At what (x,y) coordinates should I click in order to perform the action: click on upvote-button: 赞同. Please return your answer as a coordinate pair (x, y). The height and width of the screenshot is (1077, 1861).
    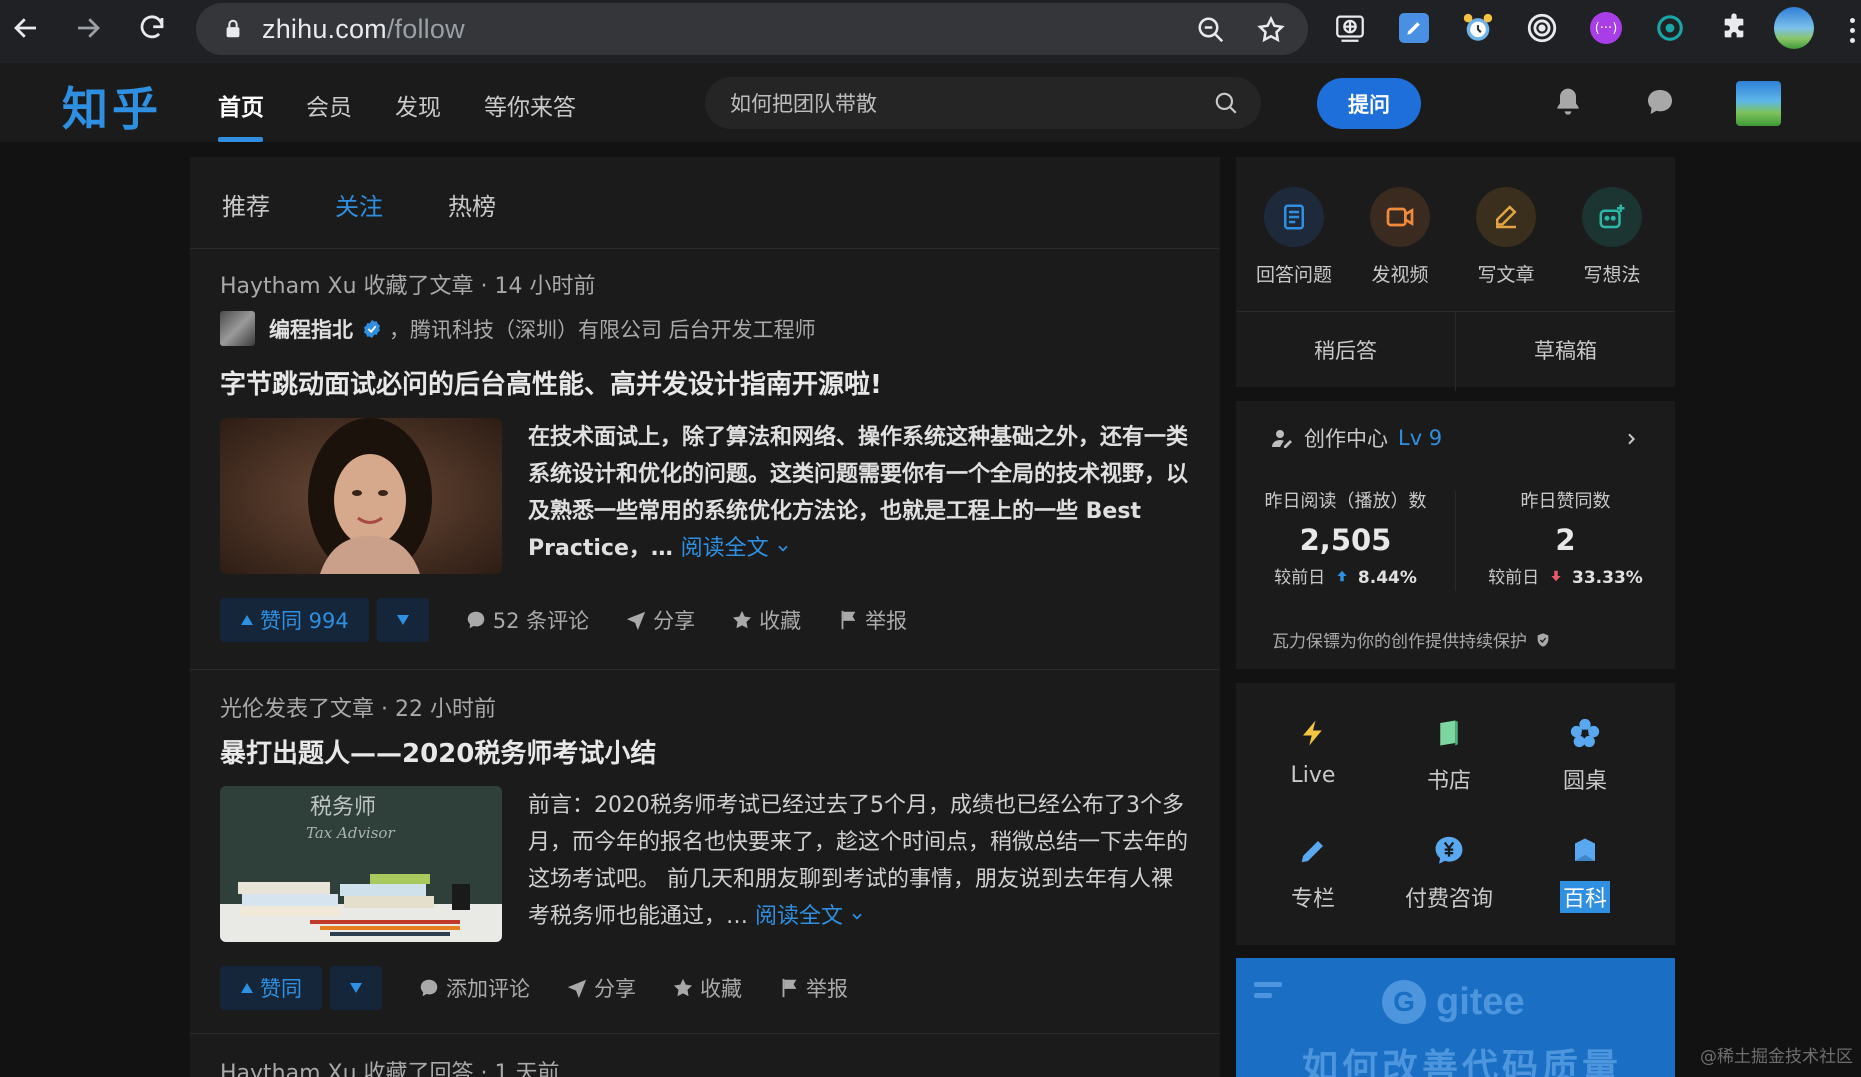
    Looking at the image, I should click on (271, 988).